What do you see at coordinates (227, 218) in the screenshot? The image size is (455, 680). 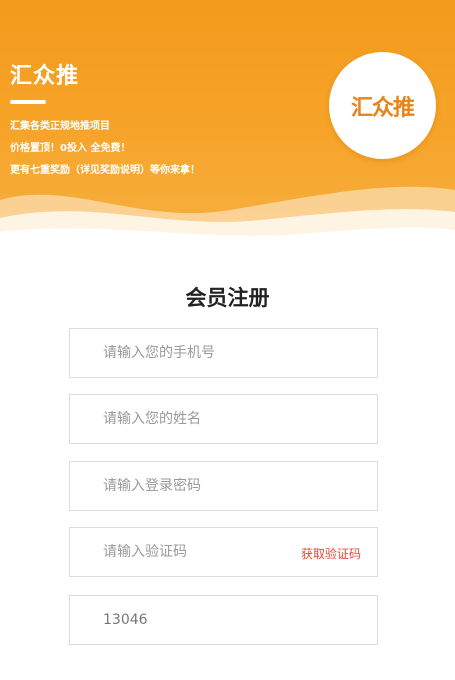 I see `wave-decoration` at bounding box center [227, 218].